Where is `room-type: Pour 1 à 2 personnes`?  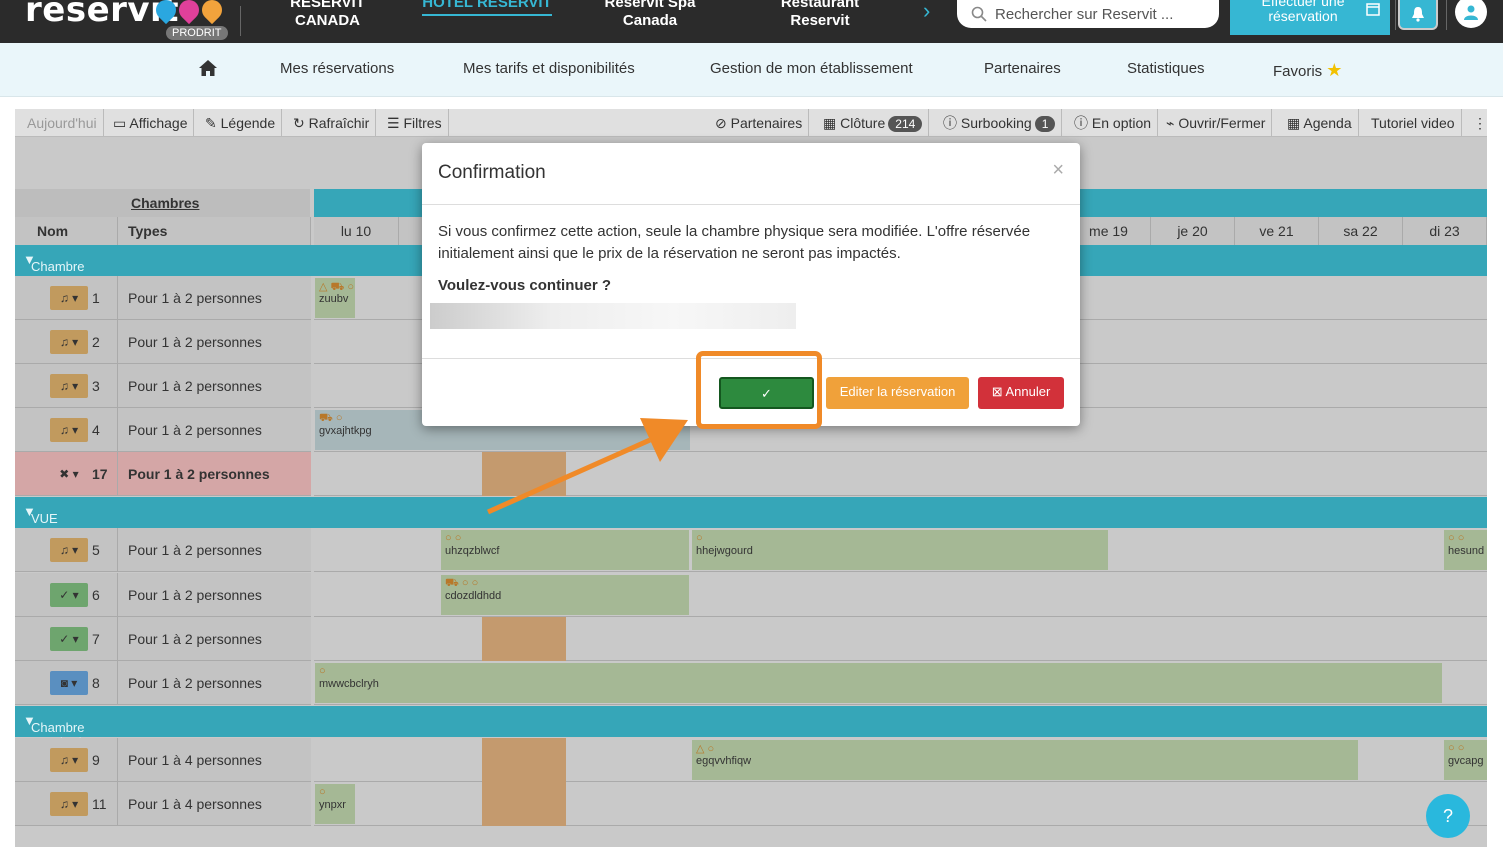 room-type: Pour 1 à 2 personnes is located at coordinates (214, 639).